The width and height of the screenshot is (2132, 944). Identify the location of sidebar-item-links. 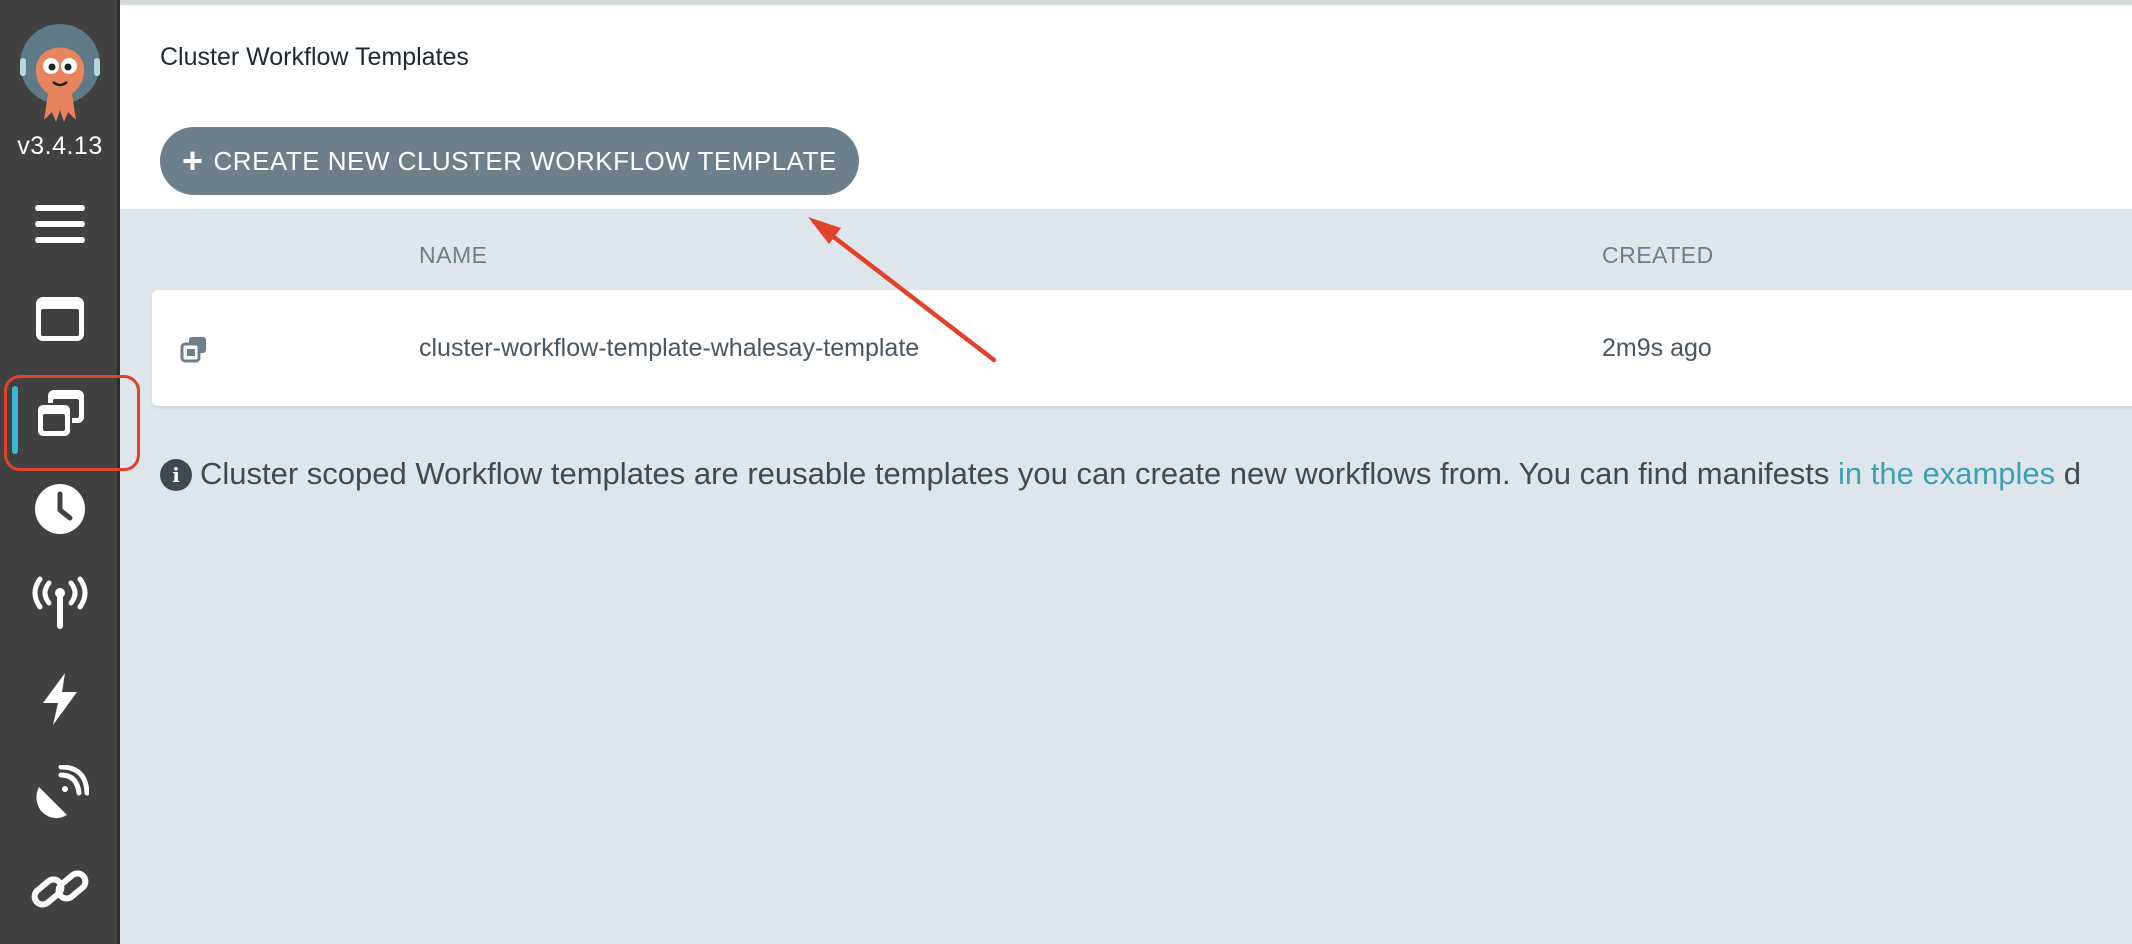
(60, 889).